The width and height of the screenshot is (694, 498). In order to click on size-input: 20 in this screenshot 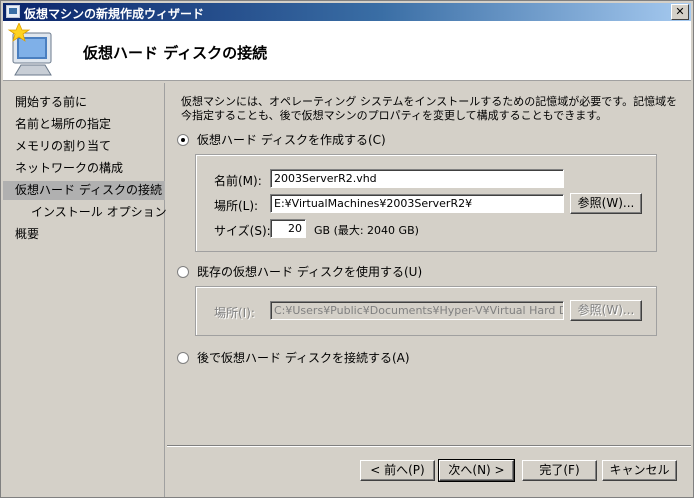, I will do `click(288, 228)`.